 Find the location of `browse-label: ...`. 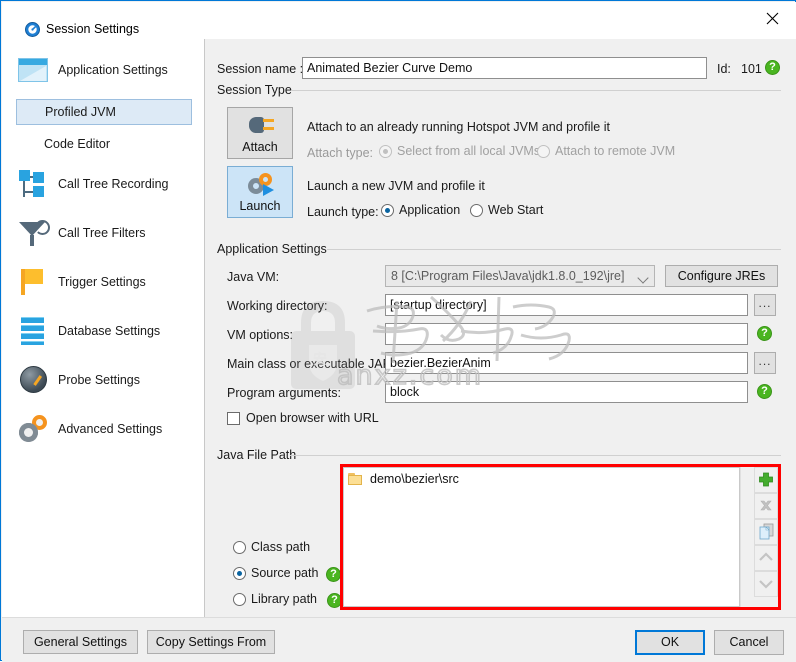

browse-label: ... is located at coordinates (765, 303).